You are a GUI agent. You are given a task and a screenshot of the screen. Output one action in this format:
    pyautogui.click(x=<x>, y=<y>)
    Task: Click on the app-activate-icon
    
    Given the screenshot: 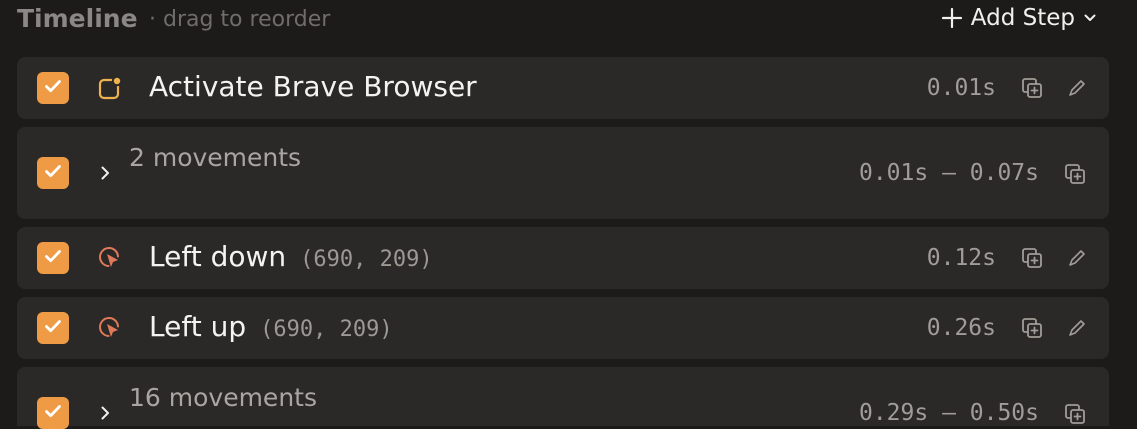 What is the action you would take?
    pyautogui.click(x=110, y=88)
    